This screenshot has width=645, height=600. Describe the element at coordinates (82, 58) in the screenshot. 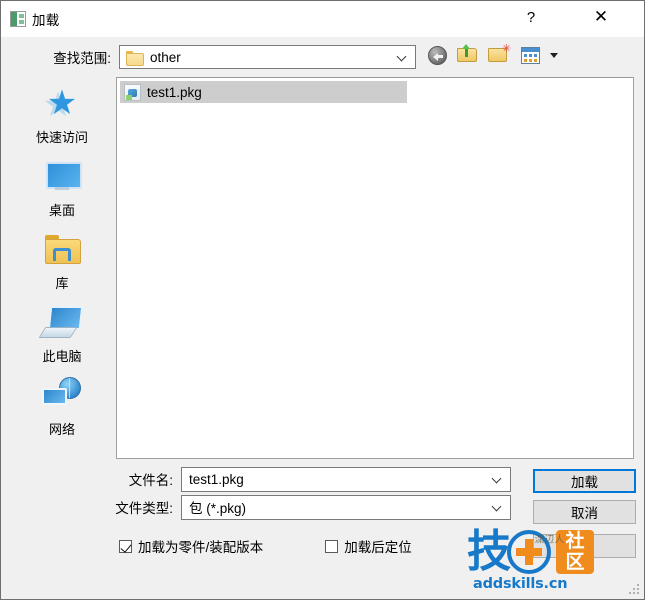

I see `look-in-label: 查找范围:` at that location.